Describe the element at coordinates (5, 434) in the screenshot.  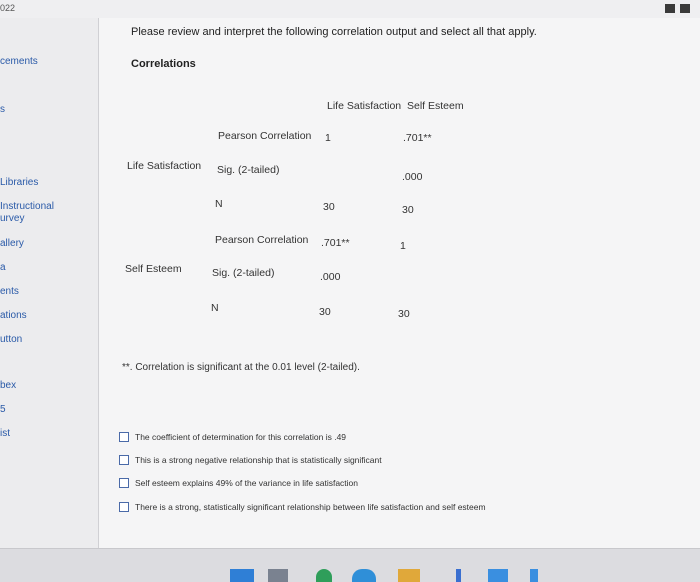
I see `sidebar-item: ist` at that location.